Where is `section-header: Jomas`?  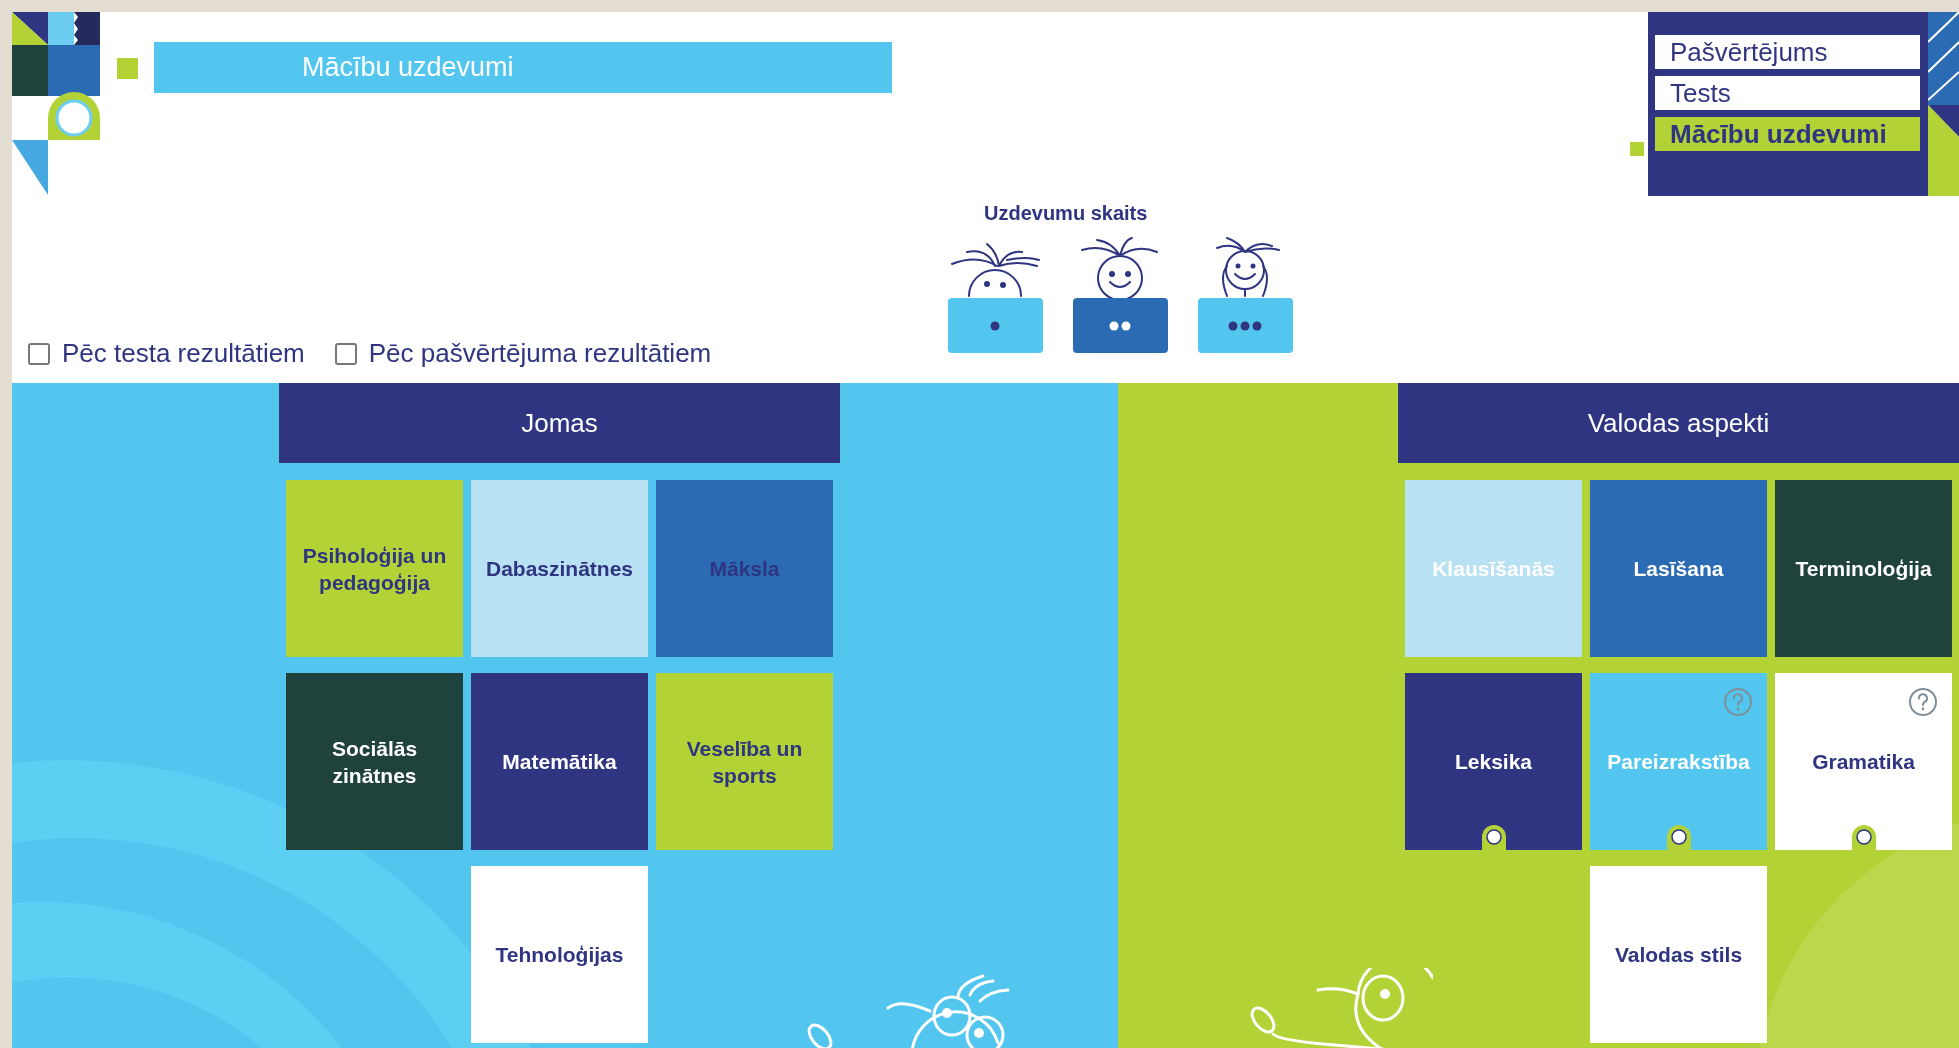
section-header: Jomas is located at coordinates (559, 423).